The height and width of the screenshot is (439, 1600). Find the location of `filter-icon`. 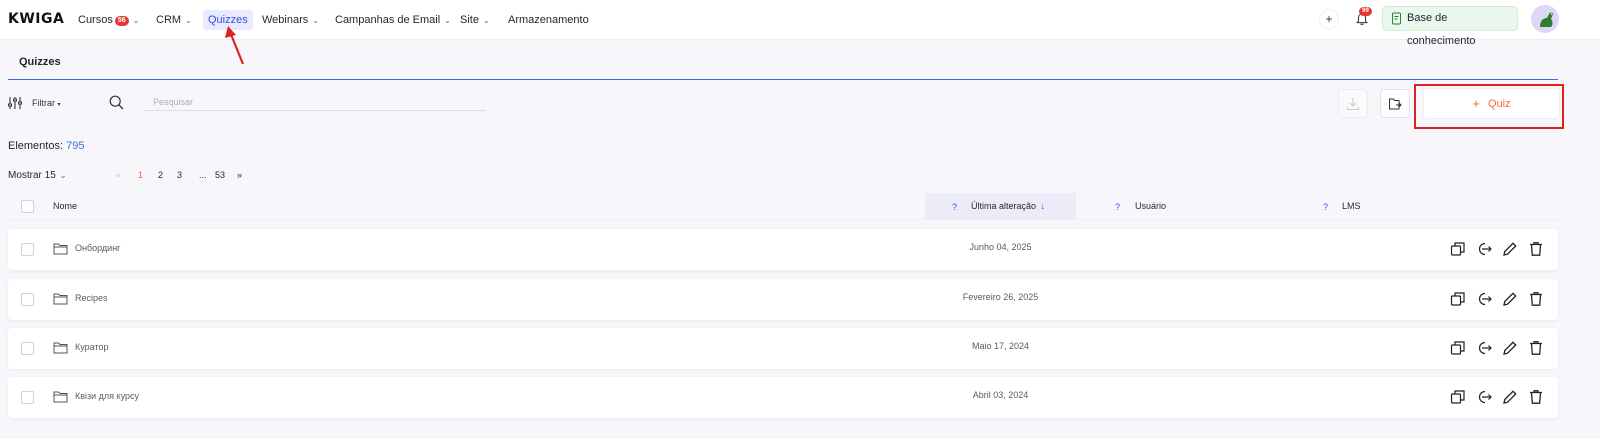

filter-icon is located at coordinates (16, 103).